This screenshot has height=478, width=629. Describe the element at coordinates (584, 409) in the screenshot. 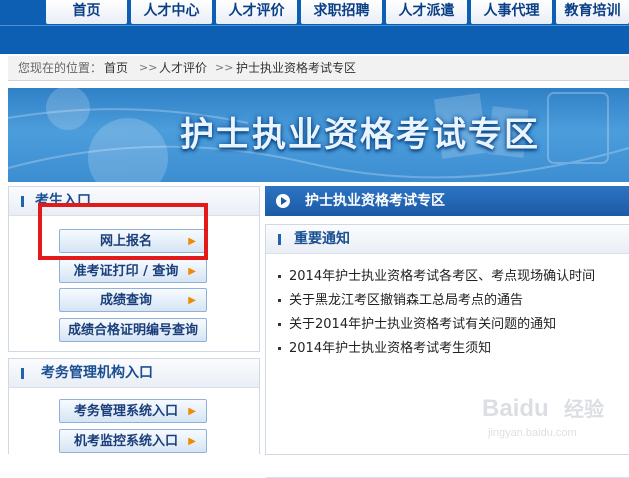

I see `watermark-text: 经验` at that location.